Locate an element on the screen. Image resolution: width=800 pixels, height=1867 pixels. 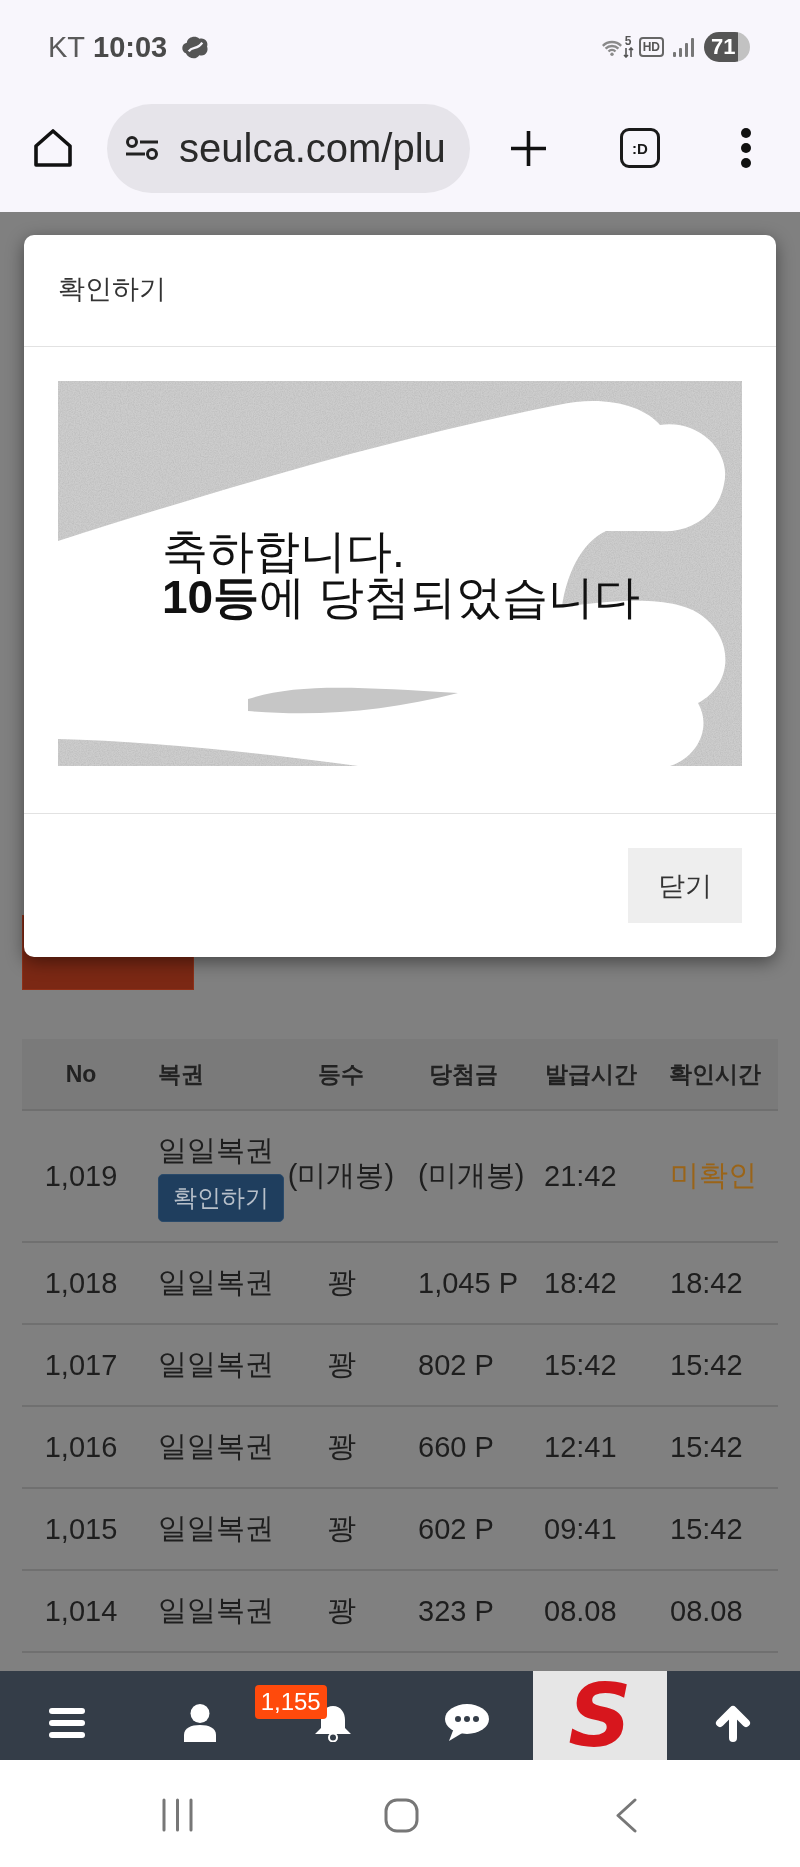
recent-apps-icon is located at coordinates (177, 1815).